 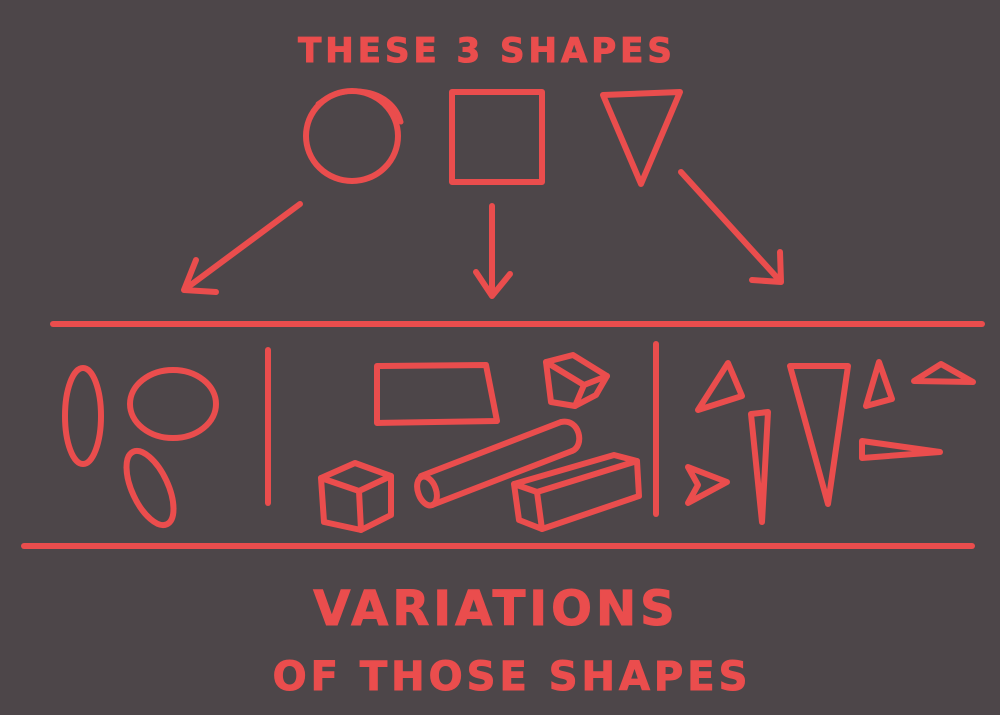 I want to click on long-cylinder, so click(x=498, y=463).